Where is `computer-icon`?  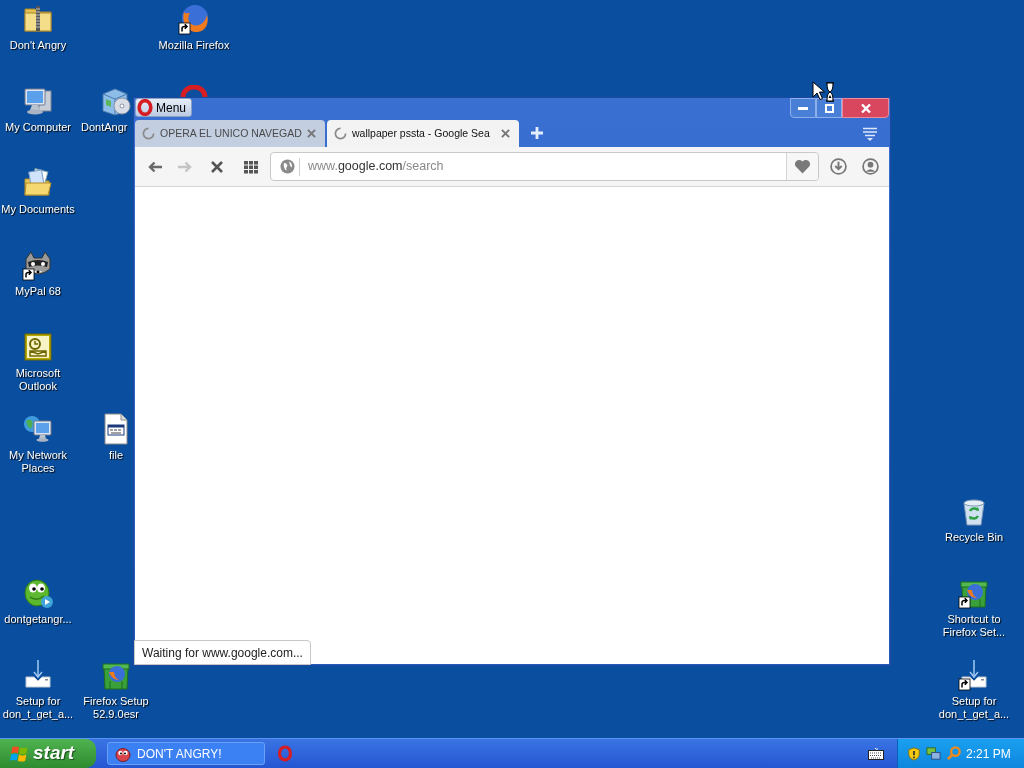
computer-icon is located at coordinates (38, 101).